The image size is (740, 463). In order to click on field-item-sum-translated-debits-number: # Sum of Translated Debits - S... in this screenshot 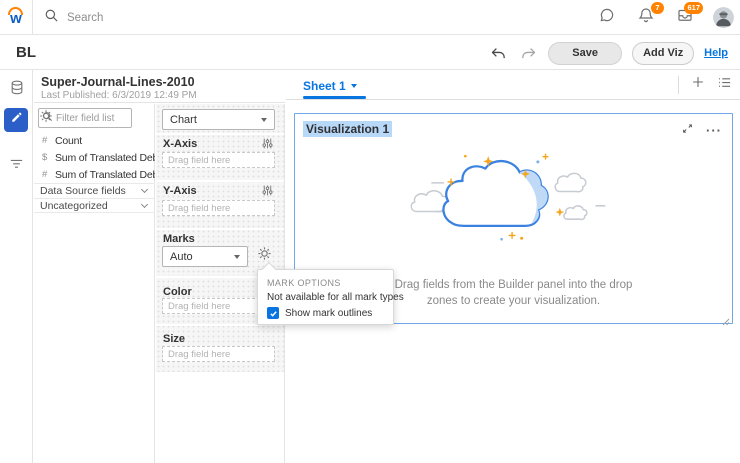, I will do `click(94, 174)`.